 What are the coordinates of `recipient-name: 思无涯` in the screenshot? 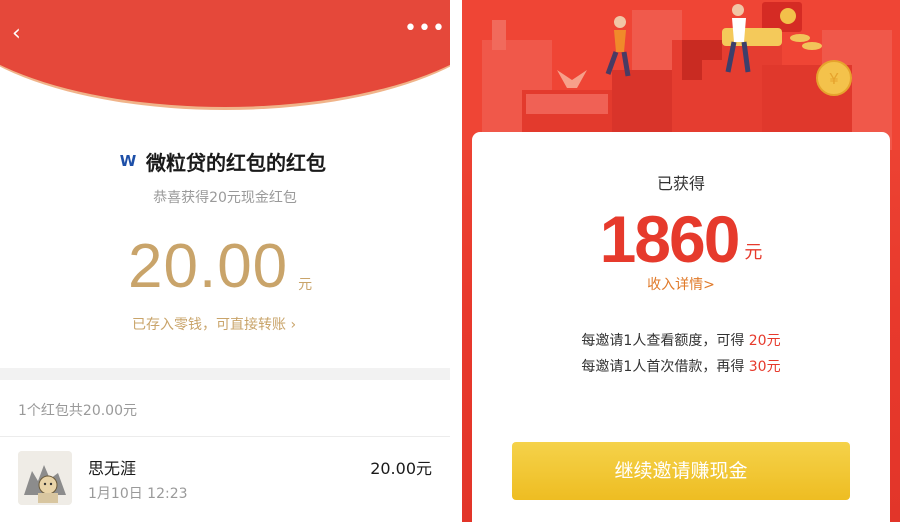 It's located at (112, 468).